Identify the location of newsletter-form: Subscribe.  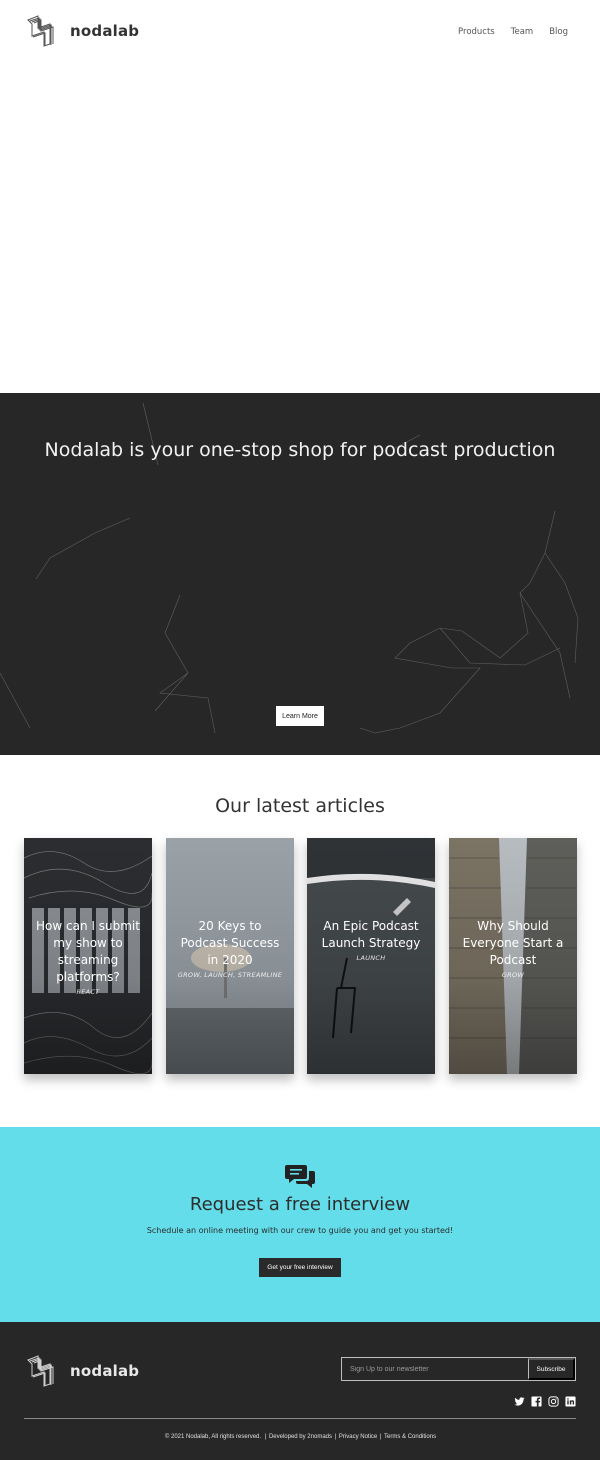
(458, 1369).